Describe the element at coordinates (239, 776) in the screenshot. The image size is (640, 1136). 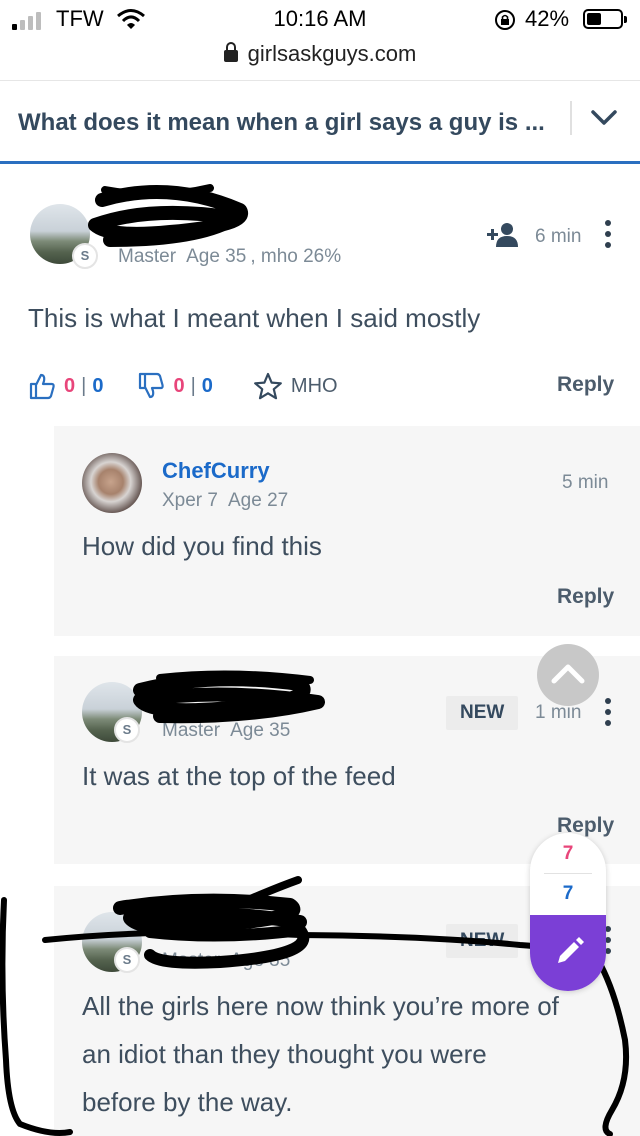
I see `comment-text: It was at the top of the feed` at that location.